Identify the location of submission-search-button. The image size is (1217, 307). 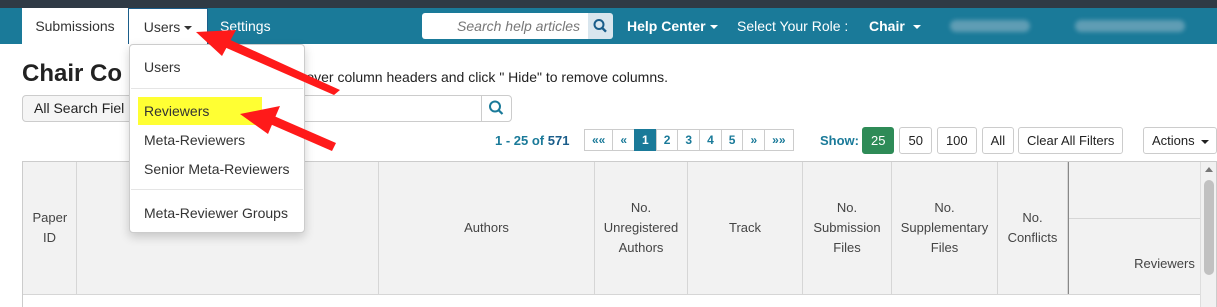
(496, 108).